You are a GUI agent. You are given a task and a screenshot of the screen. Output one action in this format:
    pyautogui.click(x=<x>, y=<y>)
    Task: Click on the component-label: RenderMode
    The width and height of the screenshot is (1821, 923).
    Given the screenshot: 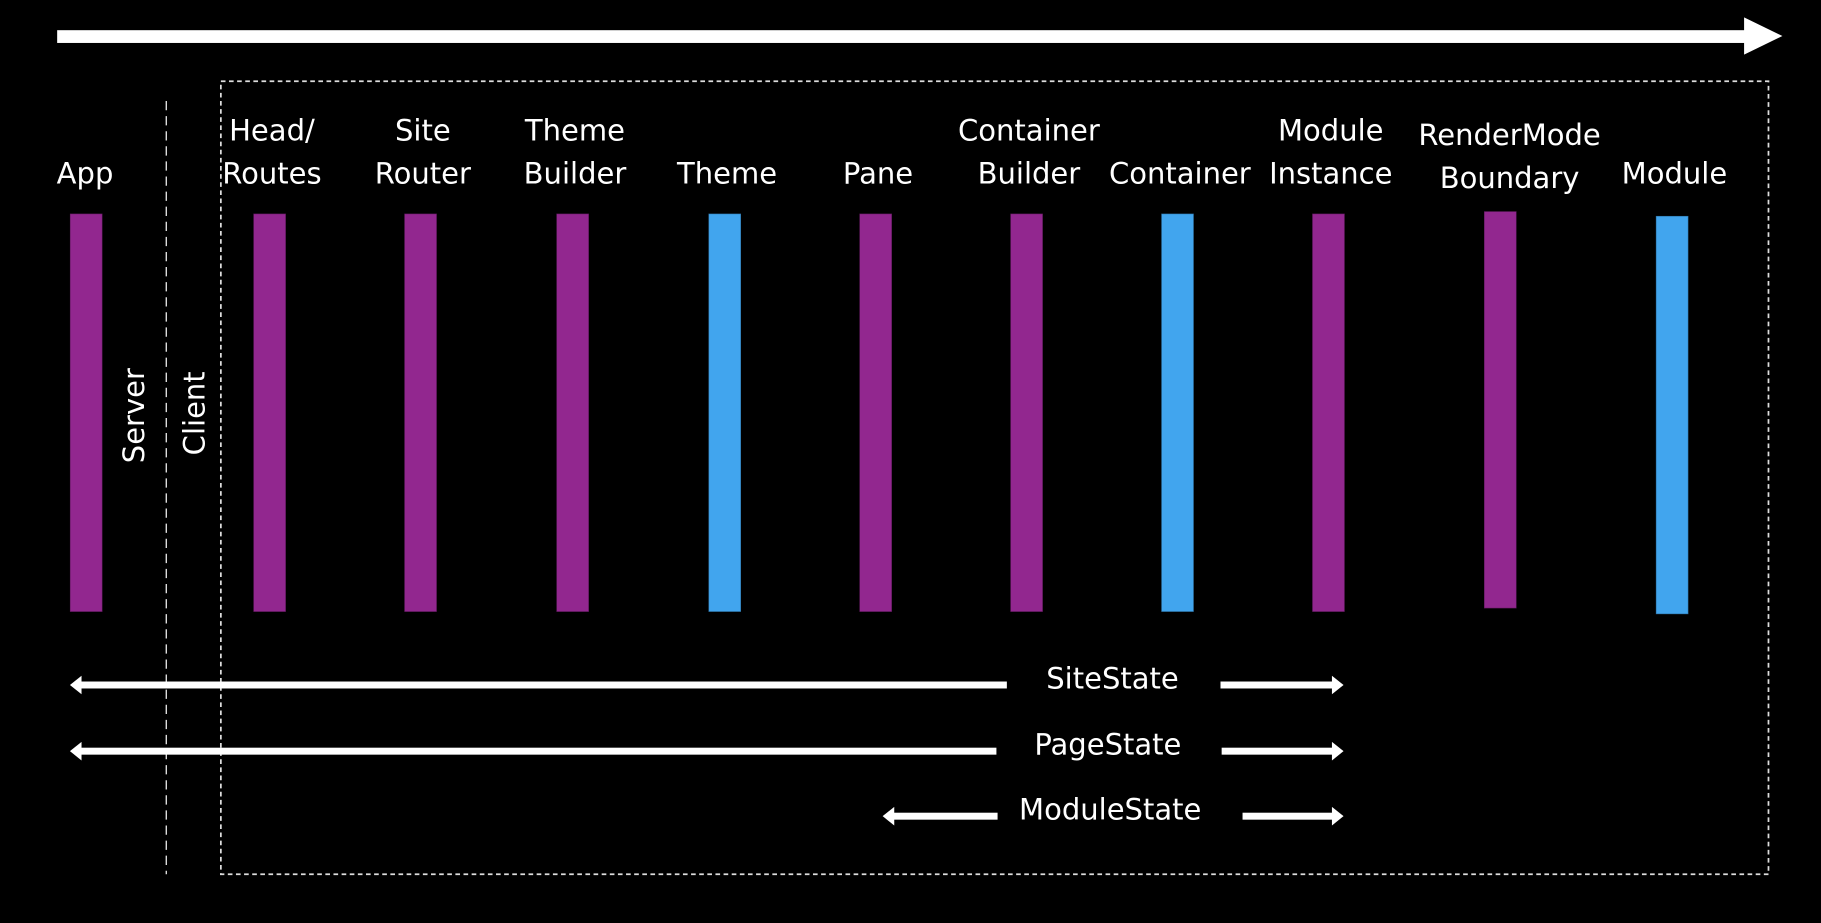 What is the action you would take?
    pyautogui.click(x=1509, y=135)
    